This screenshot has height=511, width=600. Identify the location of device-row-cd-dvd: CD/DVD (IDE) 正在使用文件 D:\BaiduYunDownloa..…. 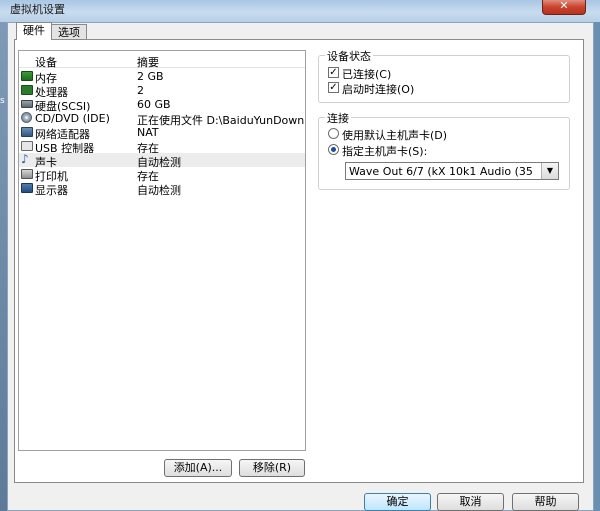
(162, 119).